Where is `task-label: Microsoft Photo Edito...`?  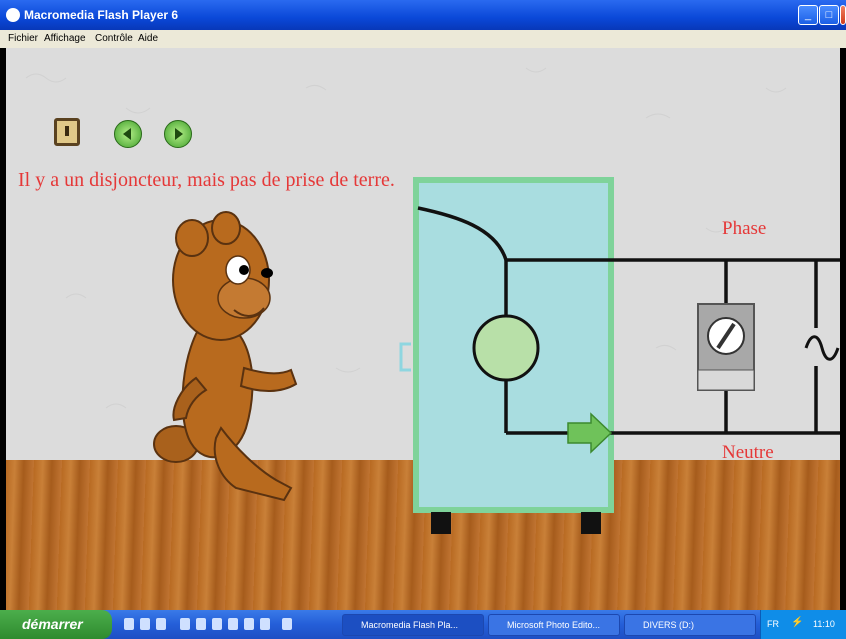
task-label: Microsoft Photo Edito... is located at coordinates (554, 625).